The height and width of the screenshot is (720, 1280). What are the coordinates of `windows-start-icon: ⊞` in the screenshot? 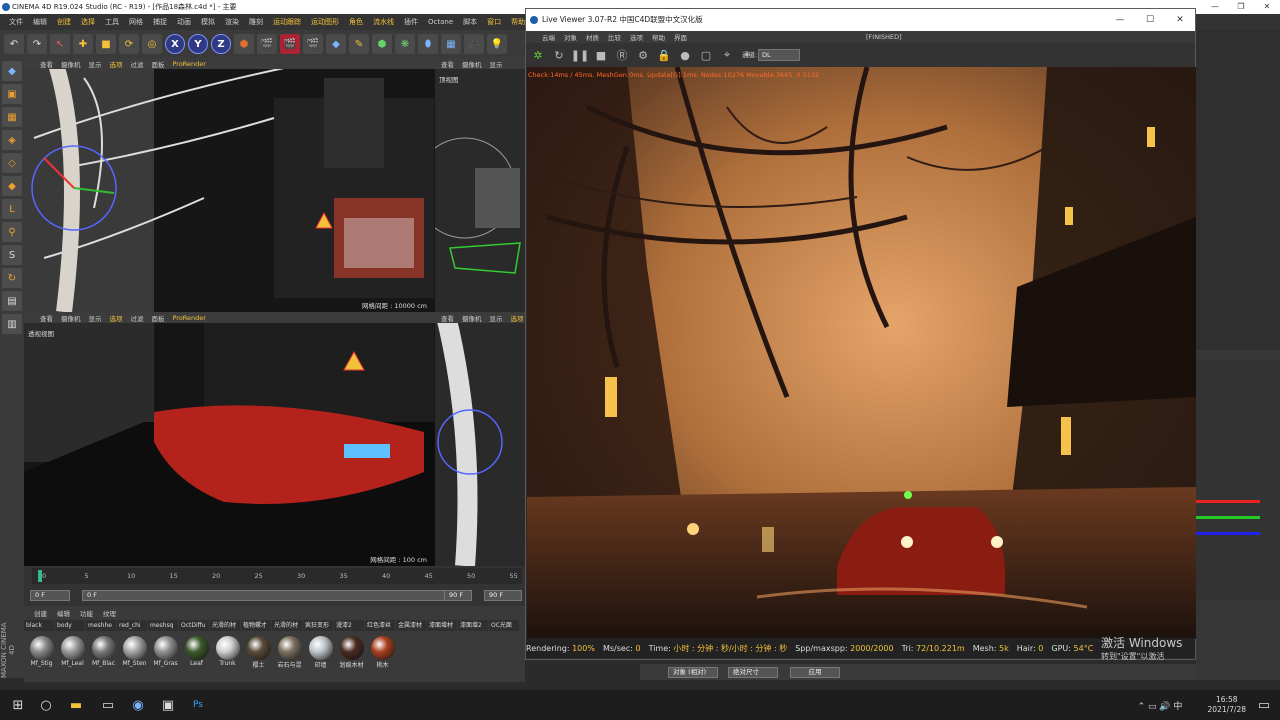 It's located at (18, 705).